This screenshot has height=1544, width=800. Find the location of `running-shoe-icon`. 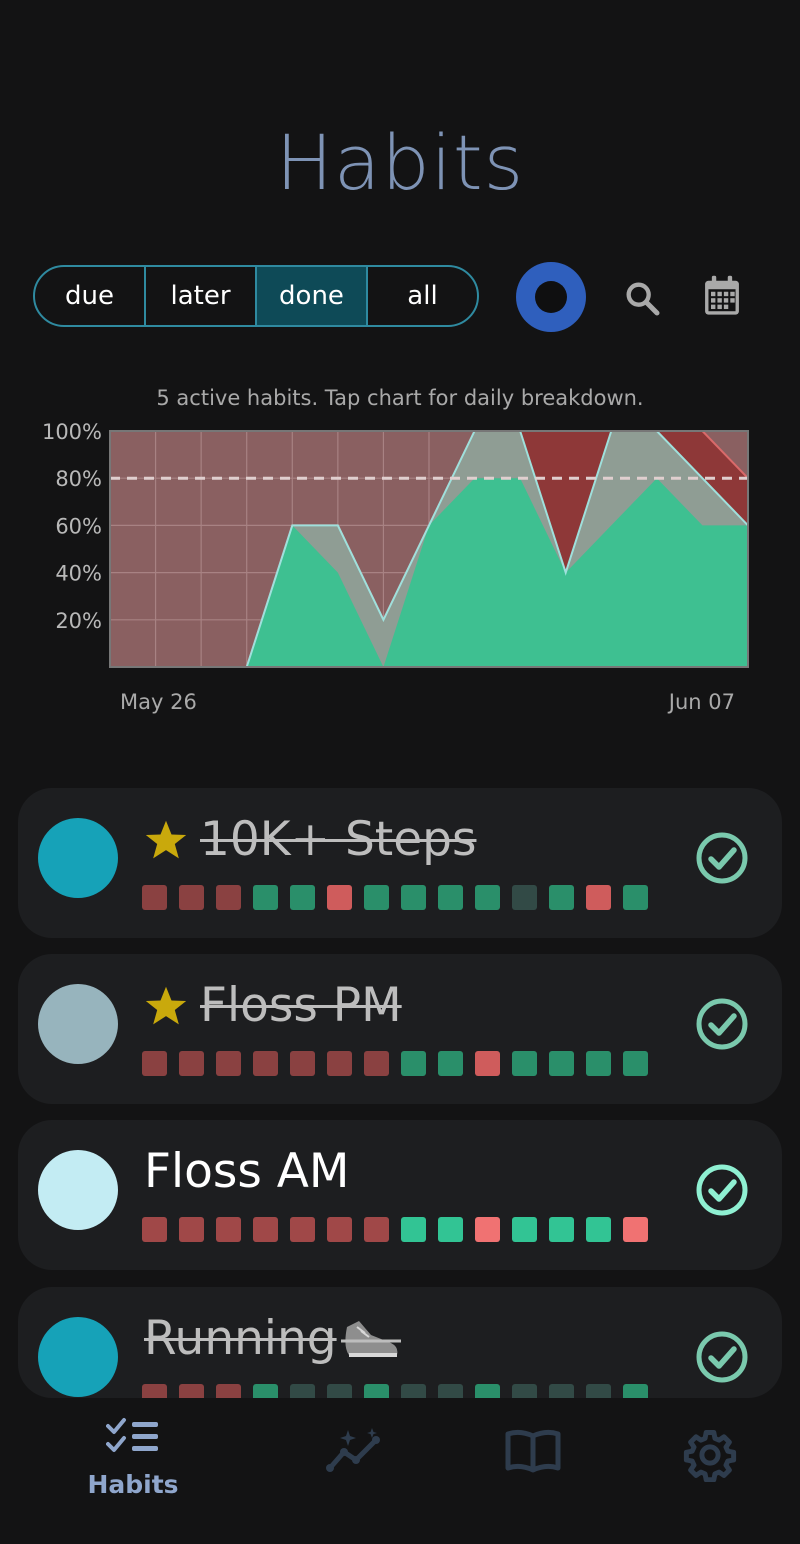

running-shoe-icon is located at coordinates (370, 1338).